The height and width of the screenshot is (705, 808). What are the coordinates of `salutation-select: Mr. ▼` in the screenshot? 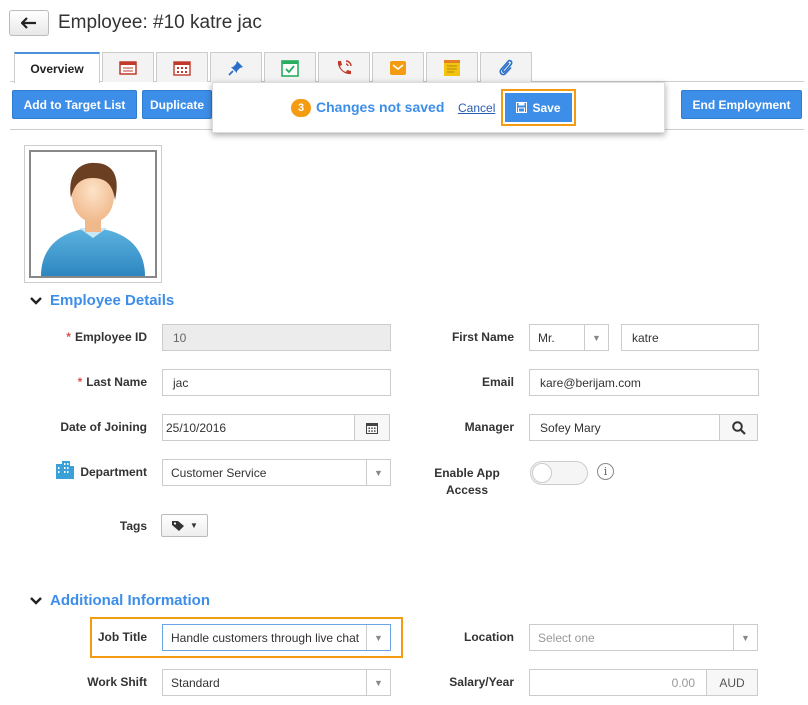 It's located at (569, 337).